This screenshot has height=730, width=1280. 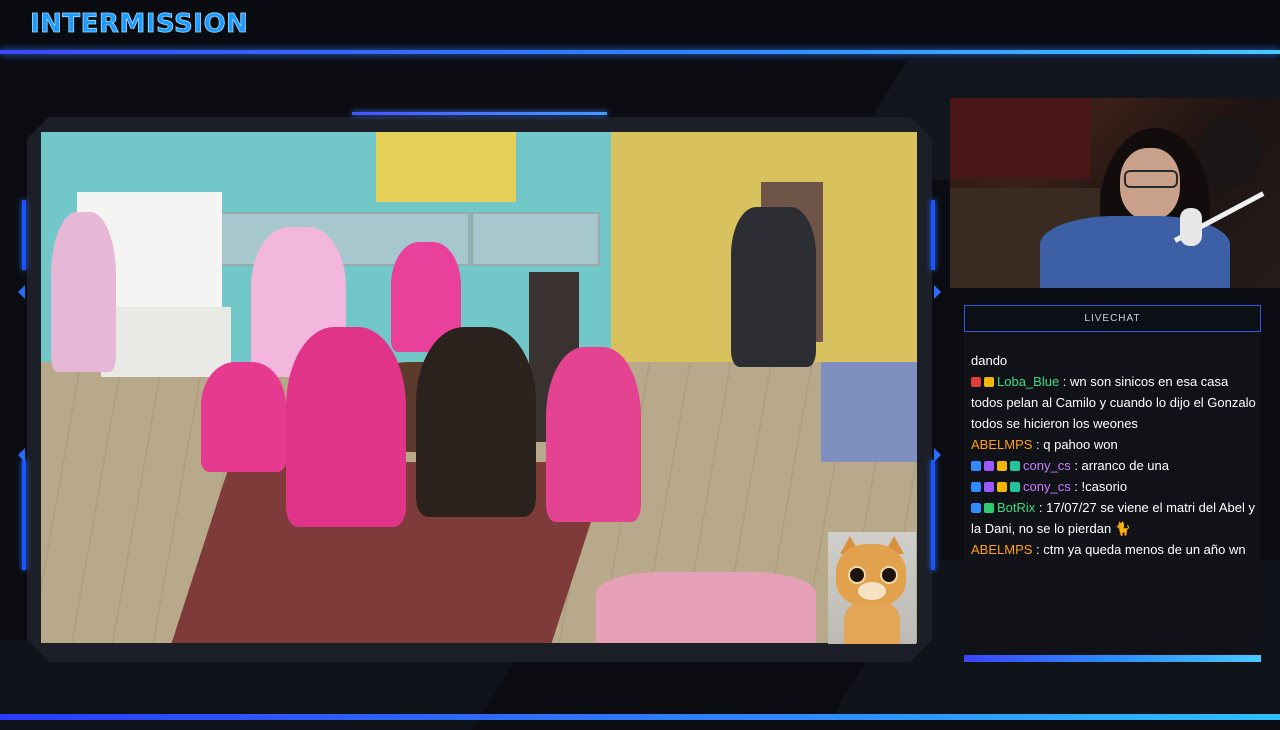 What do you see at coordinates (479, 113) in the screenshot?
I see `frame-top-accent` at bounding box center [479, 113].